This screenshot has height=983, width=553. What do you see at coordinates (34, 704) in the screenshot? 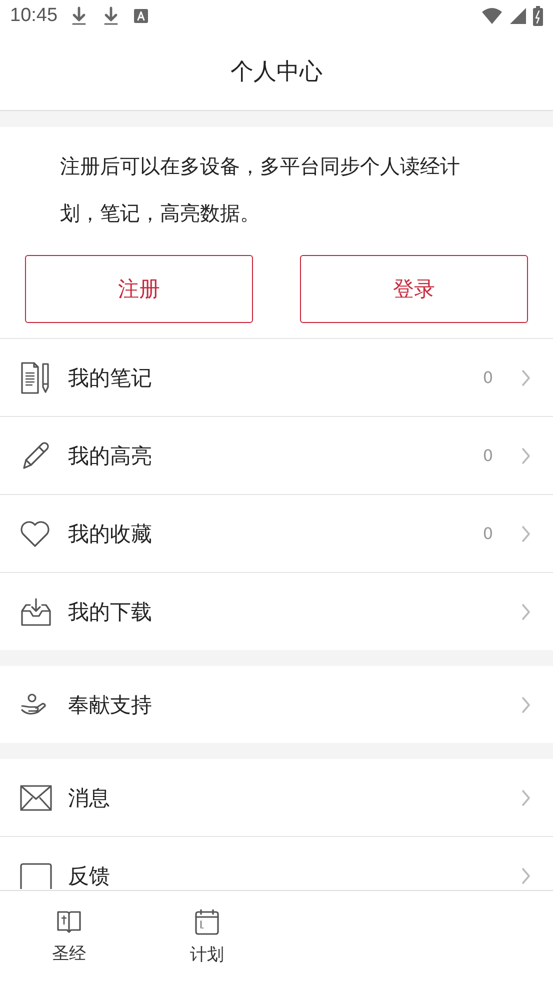
I see `hand-coin-icon` at bounding box center [34, 704].